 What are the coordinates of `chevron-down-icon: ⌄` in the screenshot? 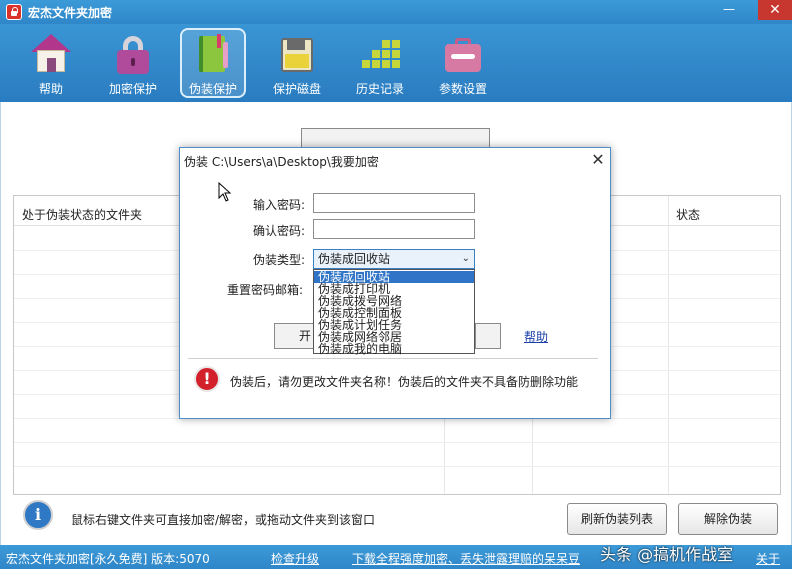 It's located at (465, 258).